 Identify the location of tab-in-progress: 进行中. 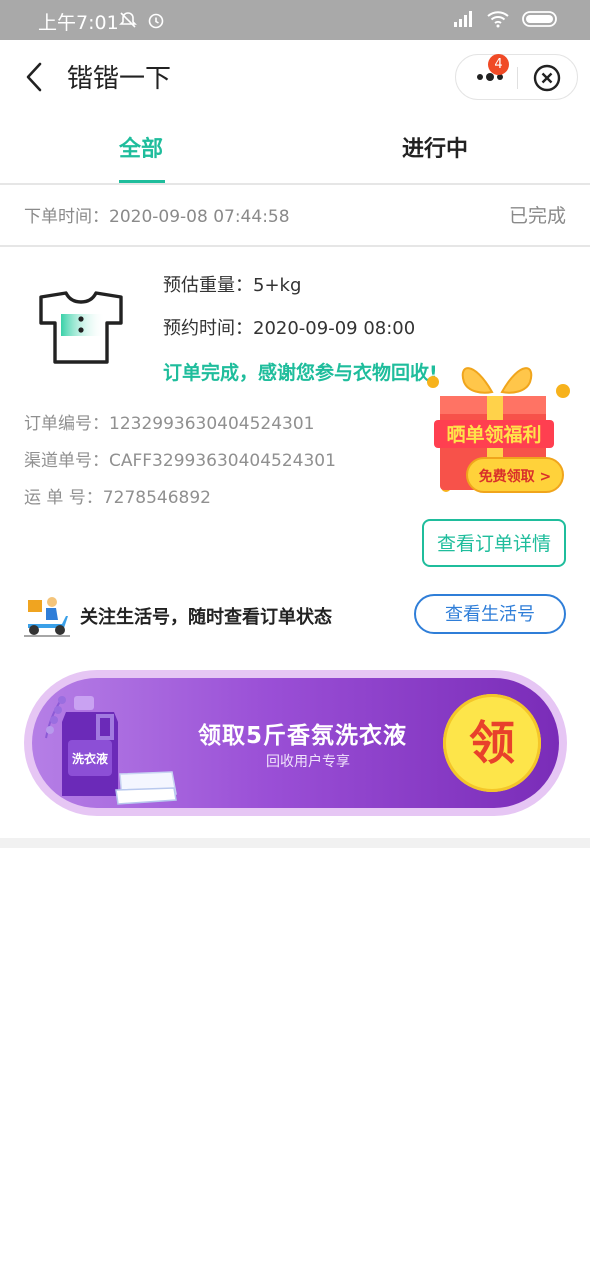
(435, 147).